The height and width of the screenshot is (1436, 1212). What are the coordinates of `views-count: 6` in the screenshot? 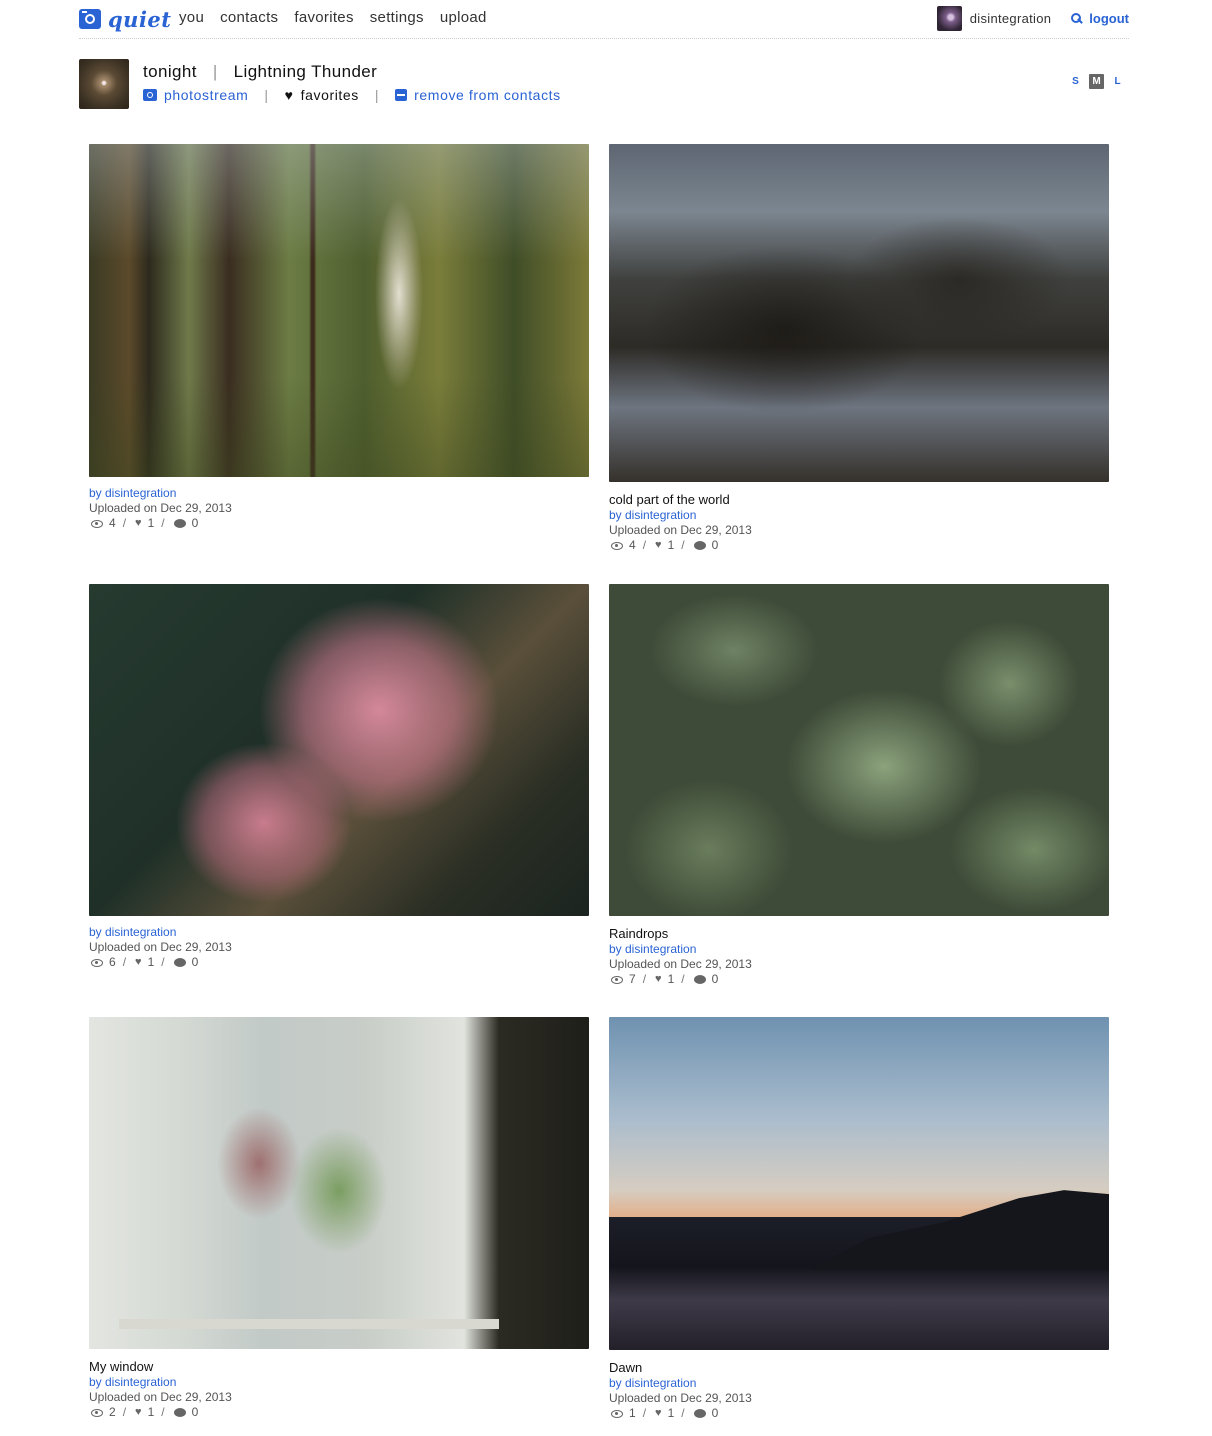 It's located at (112, 962).